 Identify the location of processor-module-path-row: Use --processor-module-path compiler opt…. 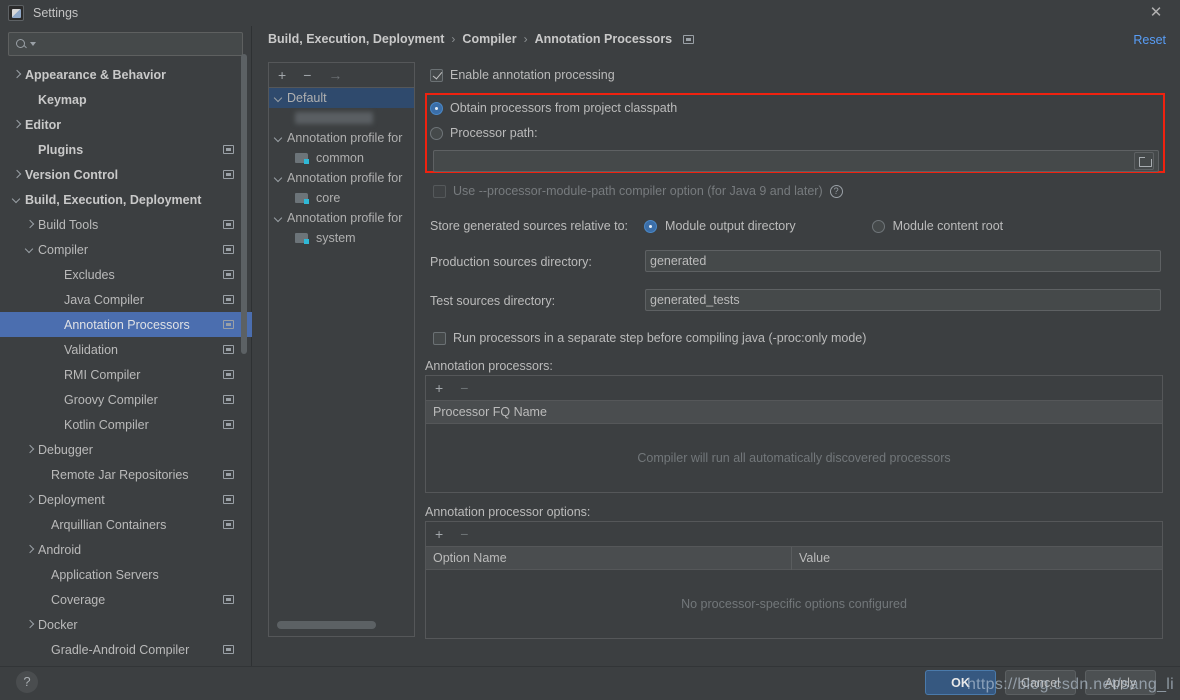
(638, 191).